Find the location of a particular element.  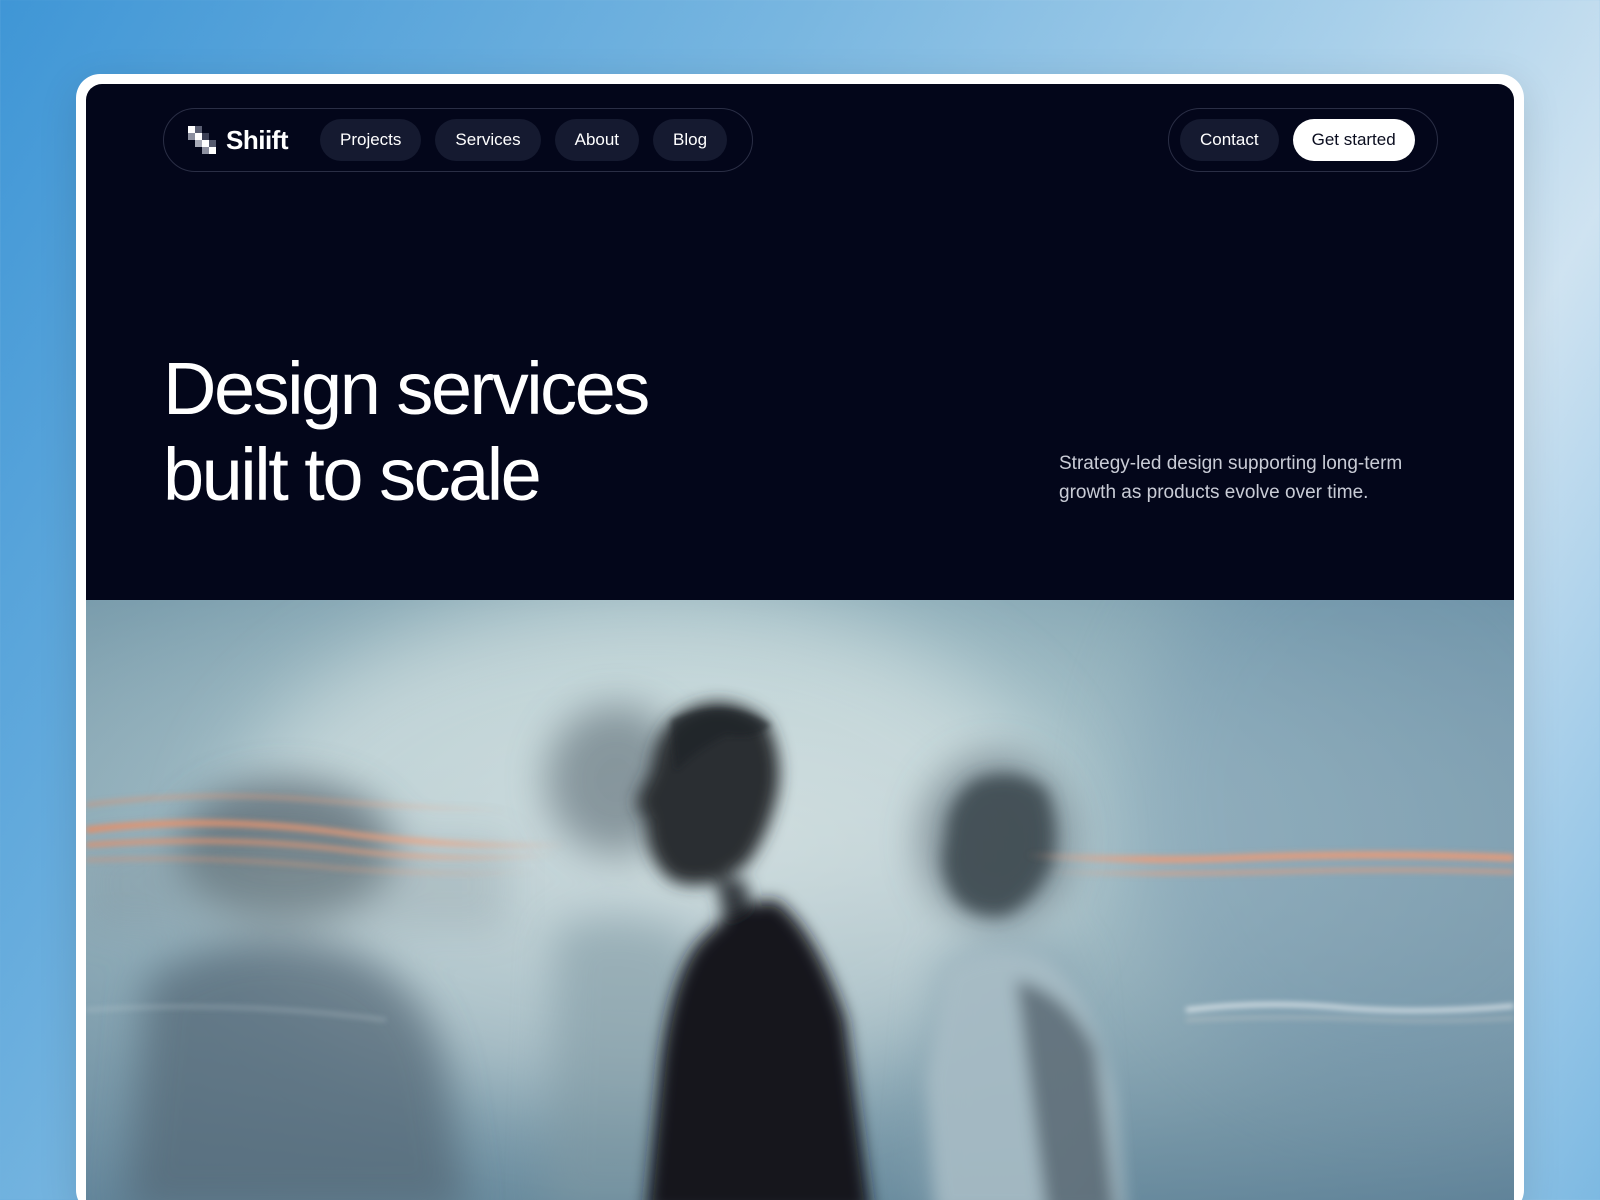

main-nav: Shiift Projects Services About Blog is located at coordinates (458, 140).